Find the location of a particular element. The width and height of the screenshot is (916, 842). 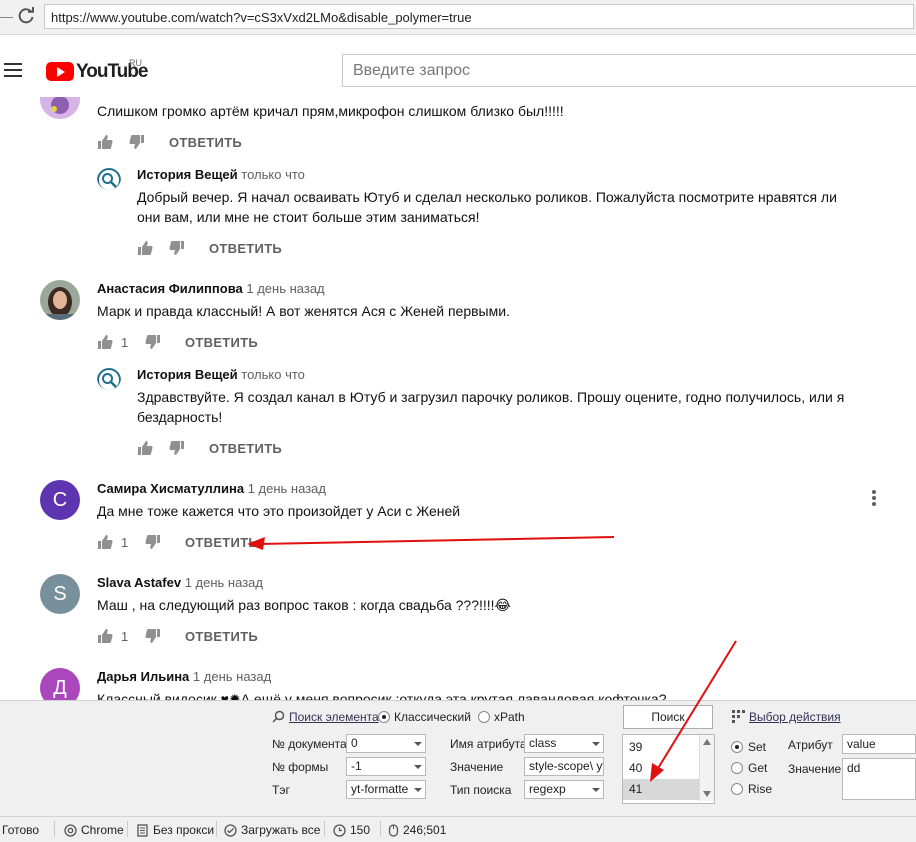

timer-status: 150 is located at coordinates (351, 830).